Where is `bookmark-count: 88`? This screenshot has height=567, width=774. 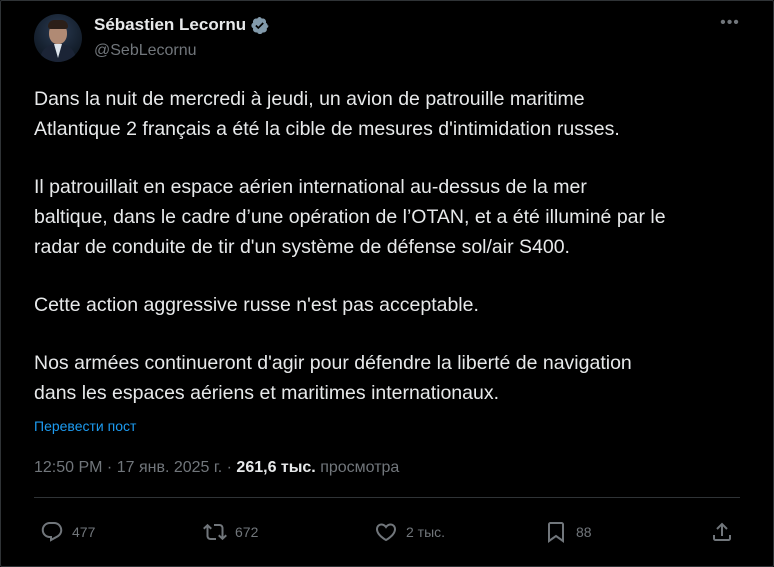 bookmark-count: 88 is located at coordinates (584, 532).